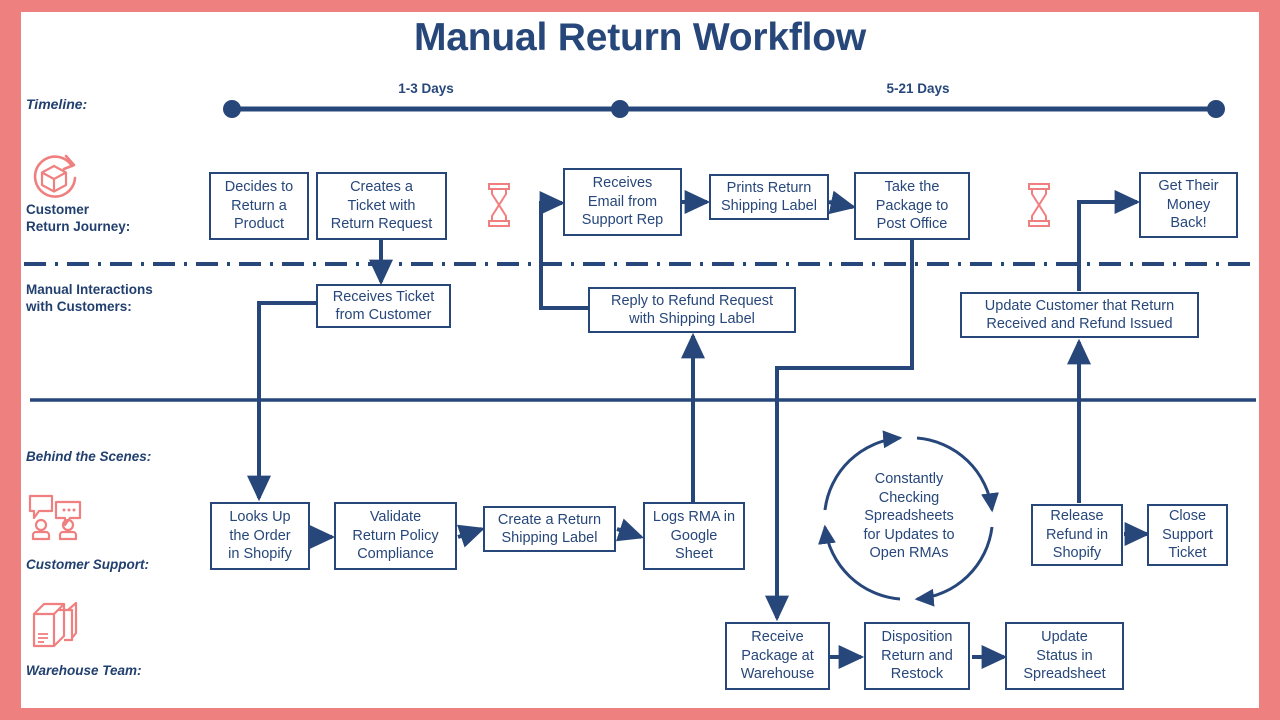 This screenshot has width=1280, height=720. I want to click on timeline-segment-label-2: 5-21 Days, so click(918, 88).